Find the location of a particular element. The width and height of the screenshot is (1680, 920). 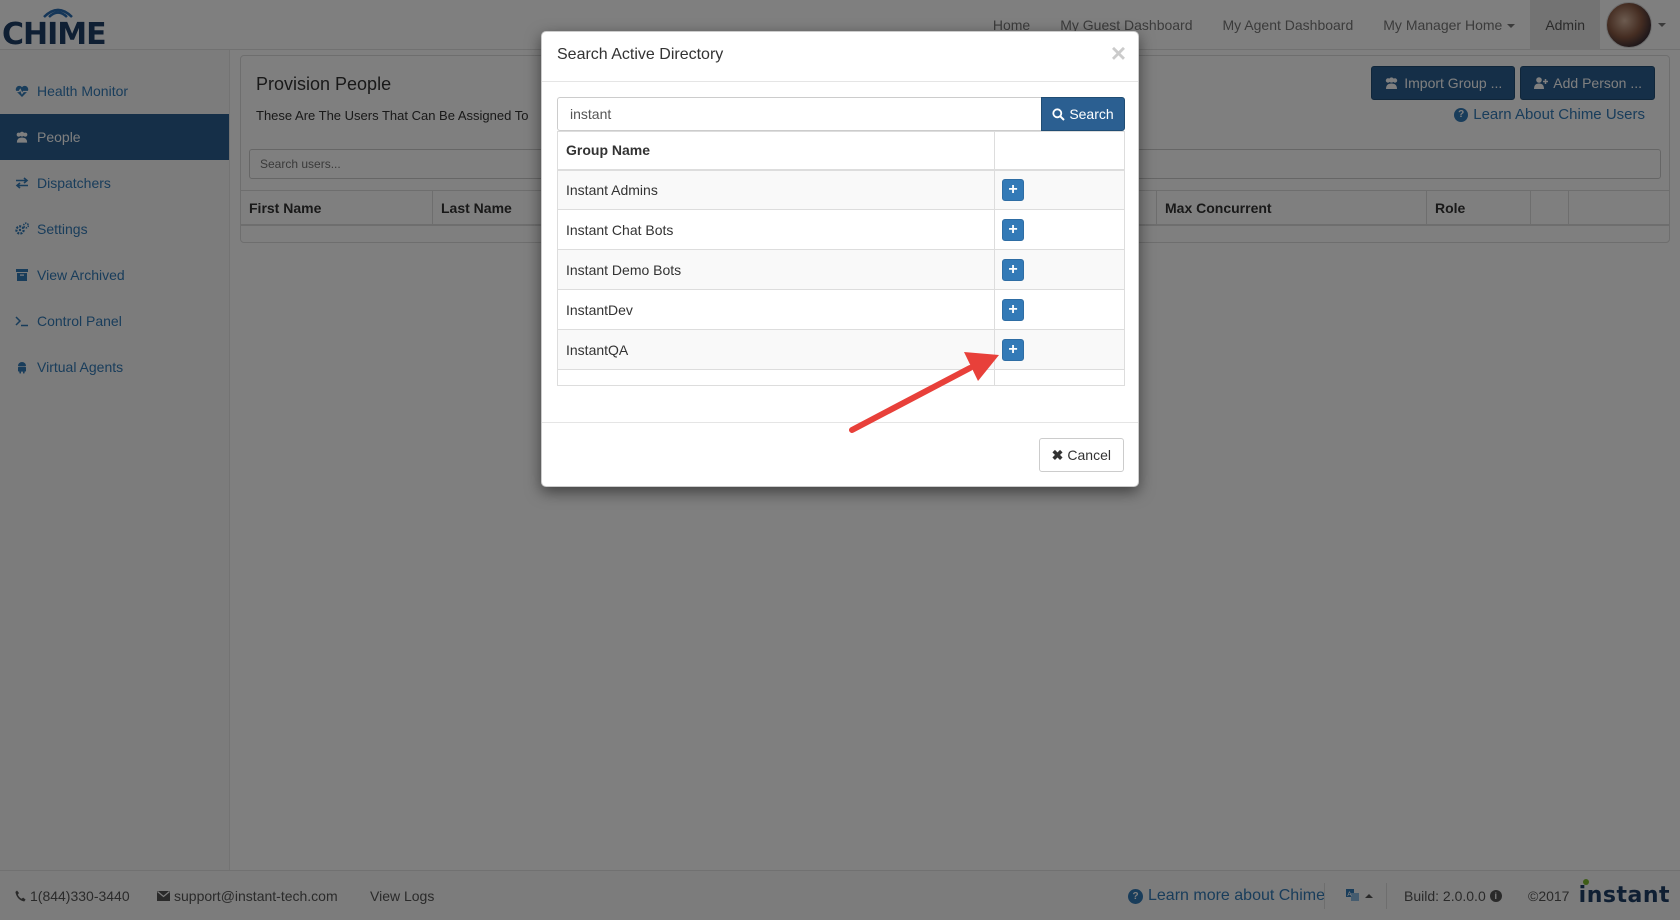

close-icon: ✖ is located at coordinates (1057, 454).